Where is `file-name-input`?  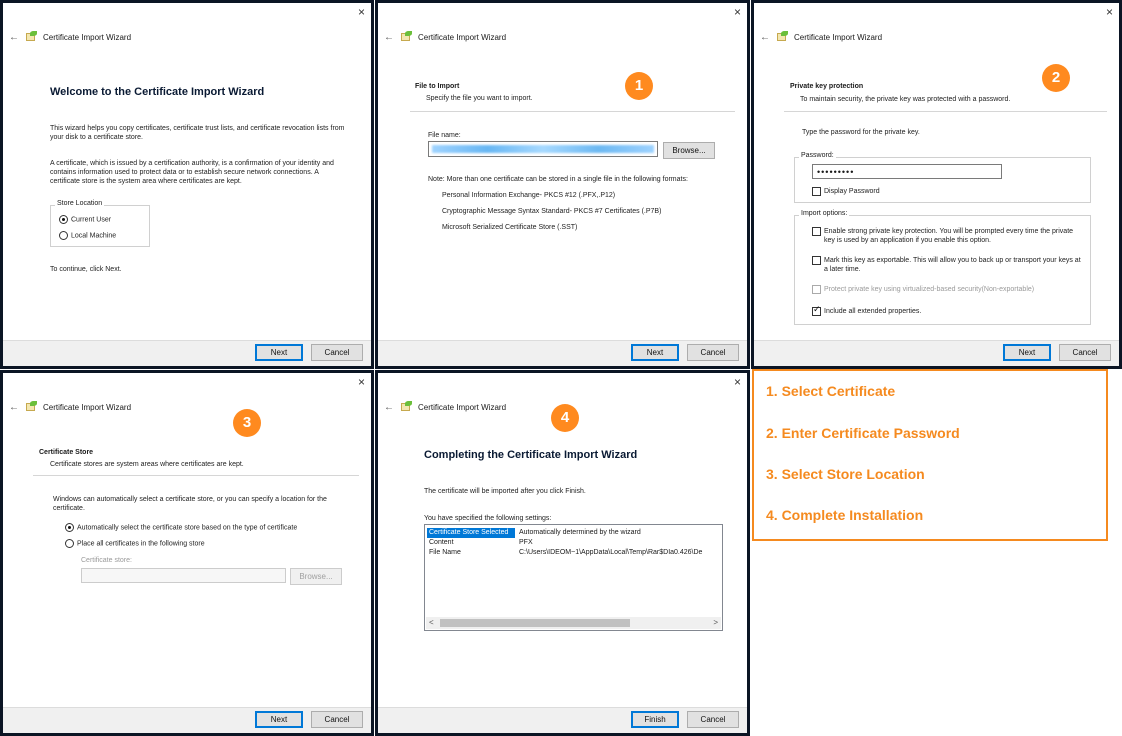 file-name-input is located at coordinates (543, 149).